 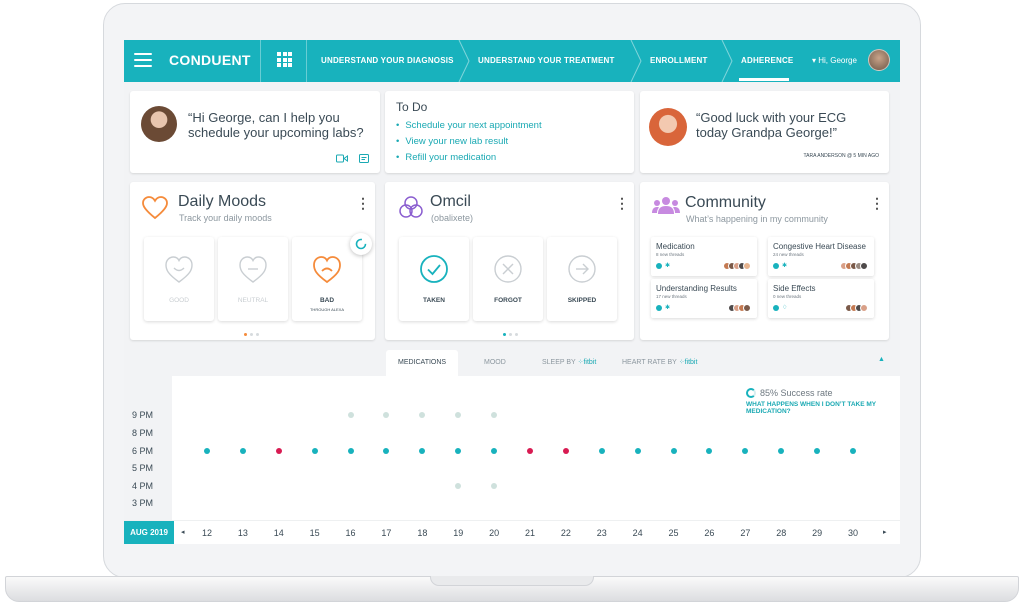 What do you see at coordinates (787, 296) in the screenshot?
I see `thread-count: 0 new threads` at bounding box center [787, 296].